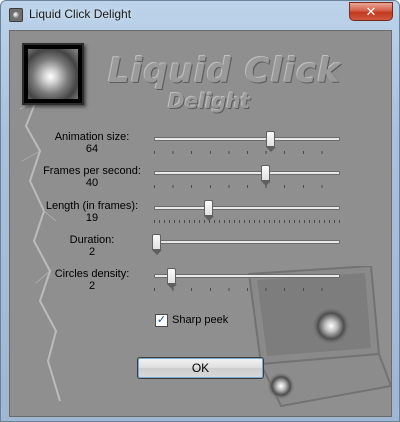 Image resolution: width=400 pixels, height=422 pixels. I want to click on animation-size-label: Animation size: 64, so click(92, 143).